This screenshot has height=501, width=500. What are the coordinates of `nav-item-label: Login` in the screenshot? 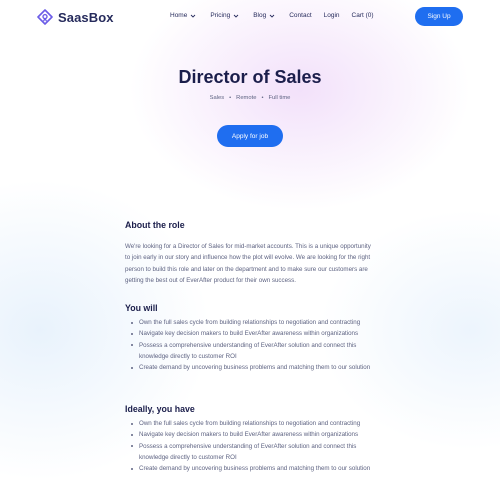 It's located at (331, 15).